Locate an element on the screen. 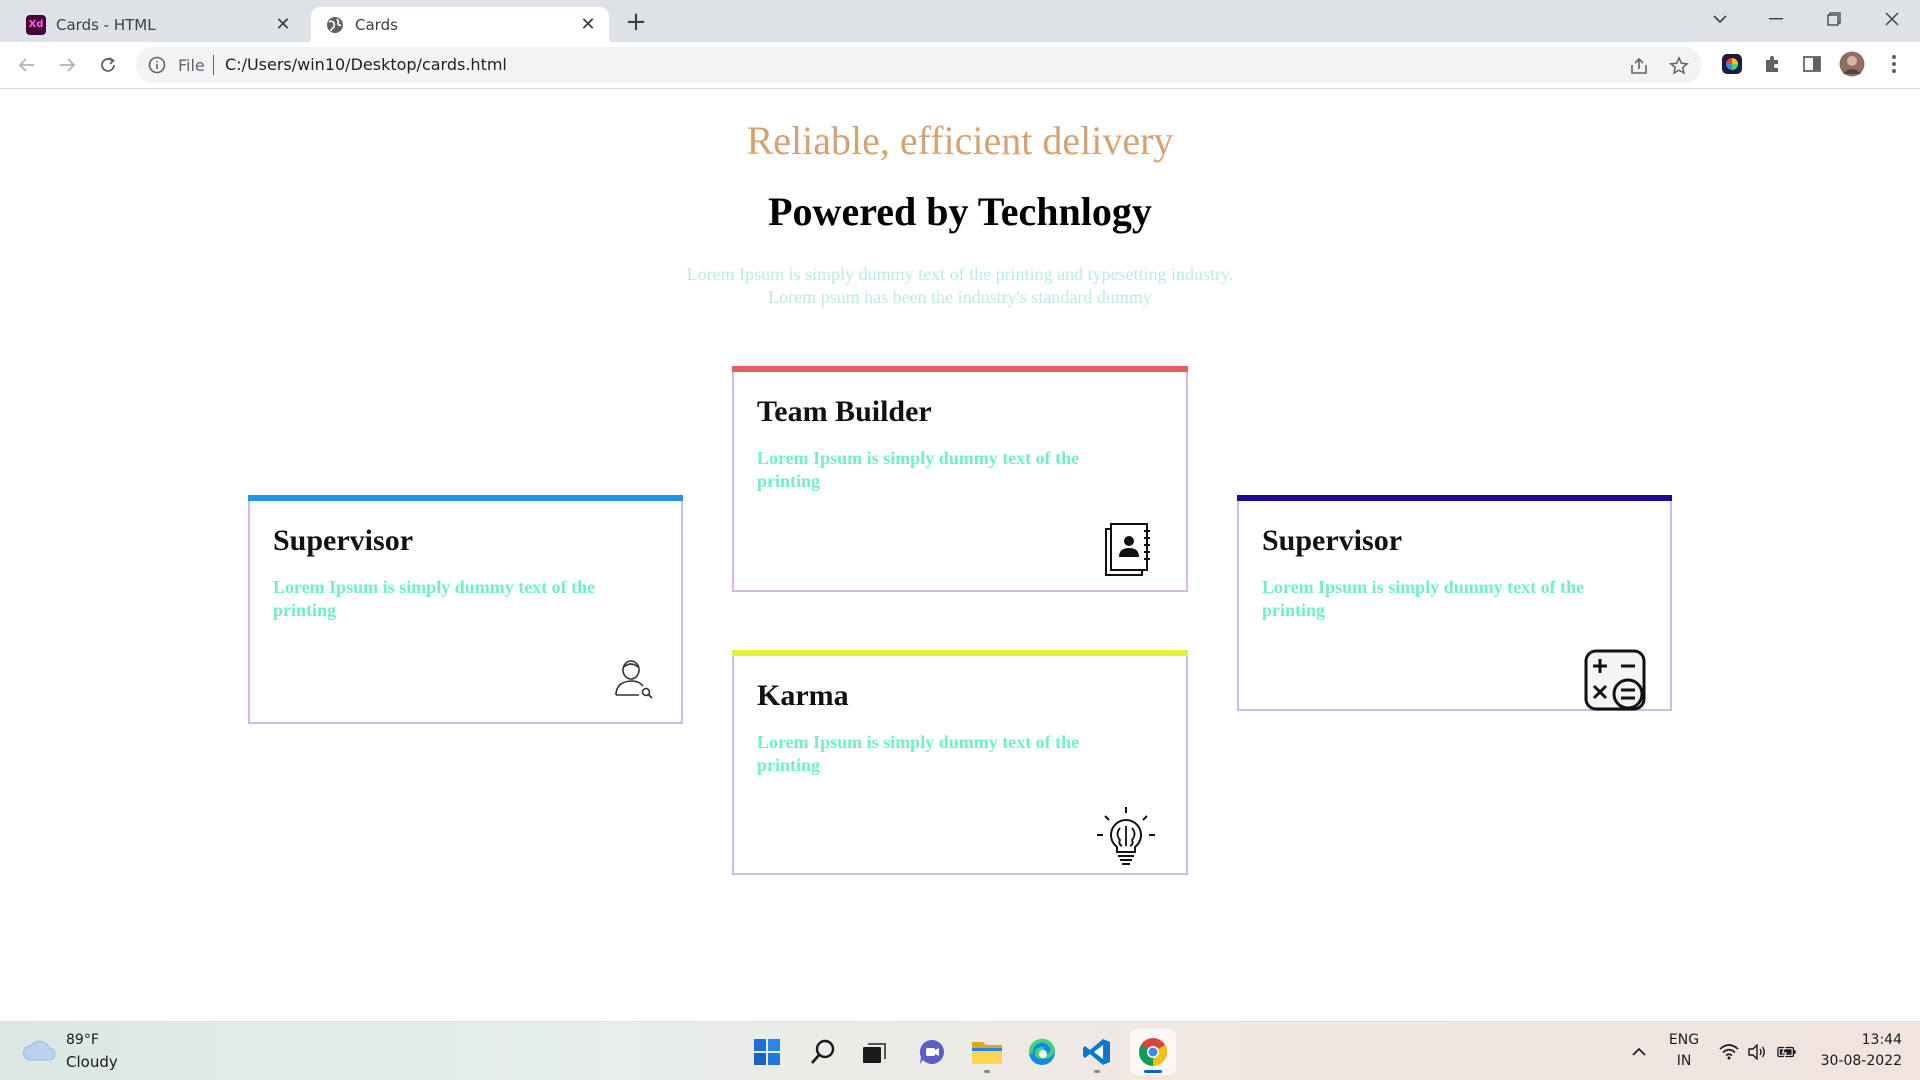  share-icon is located at coordinates (1639, 66).